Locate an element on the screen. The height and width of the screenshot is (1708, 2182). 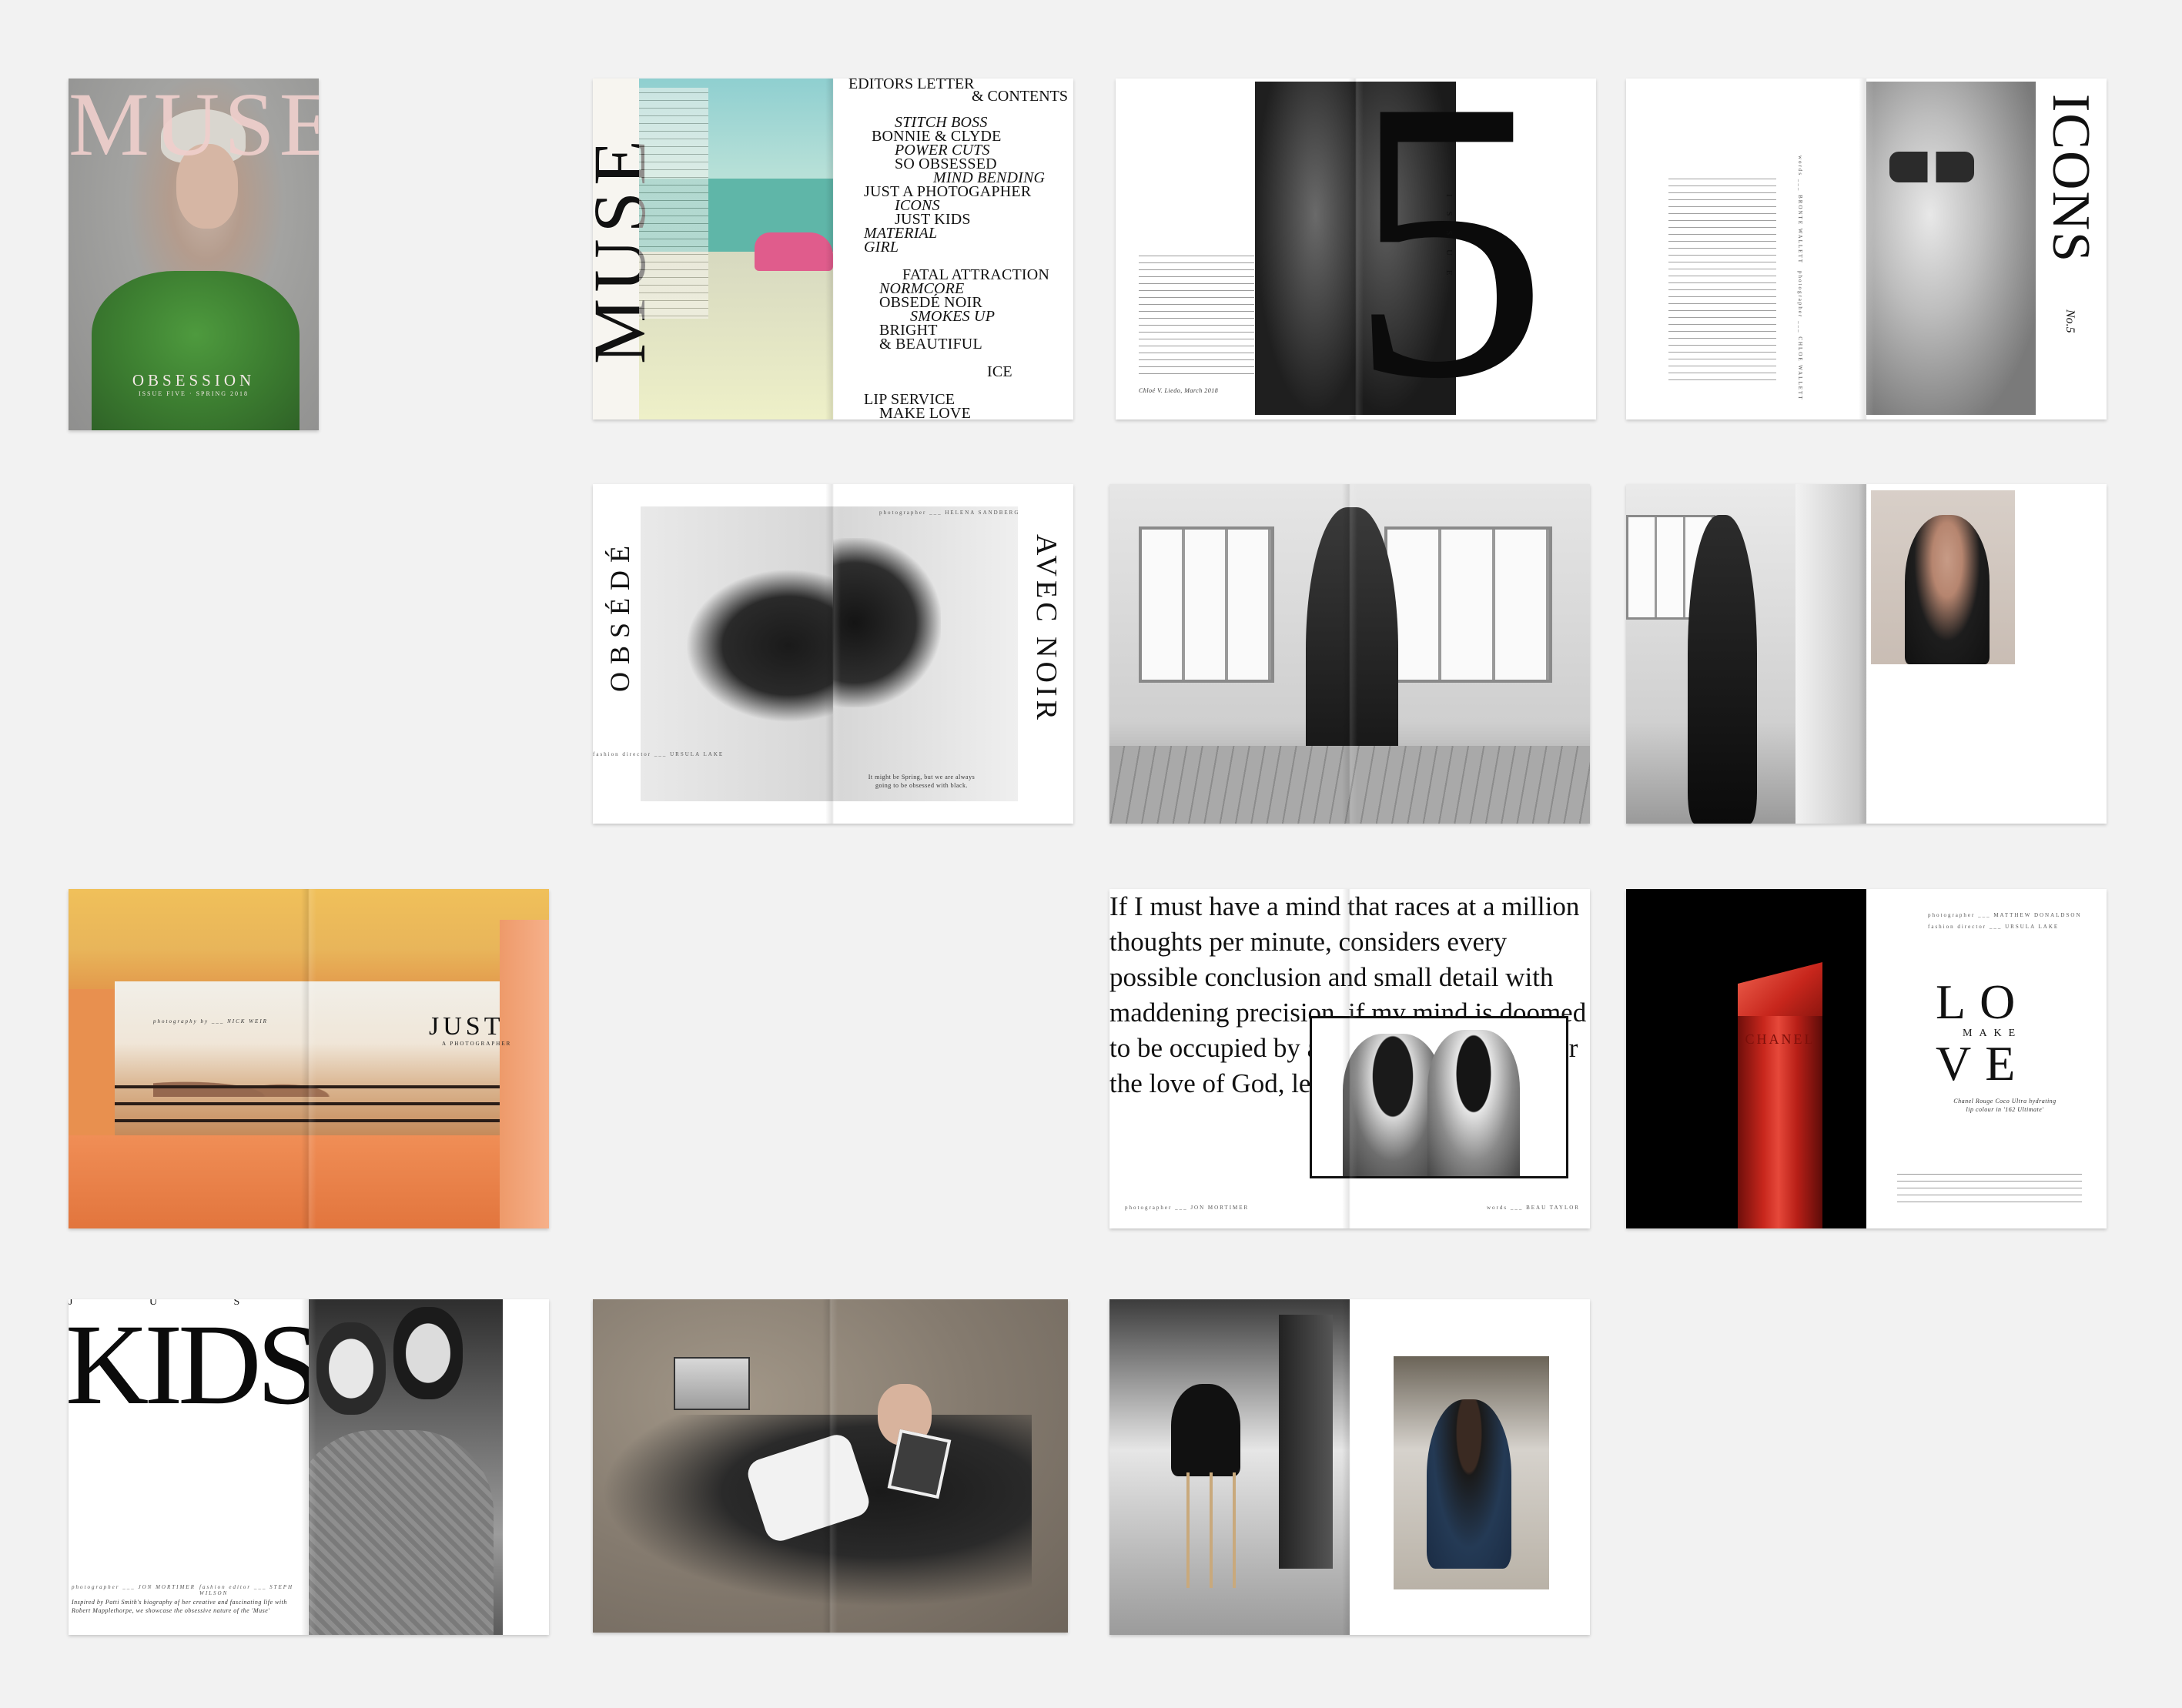
just-title: JUST is located at coordinates (466, 1026).